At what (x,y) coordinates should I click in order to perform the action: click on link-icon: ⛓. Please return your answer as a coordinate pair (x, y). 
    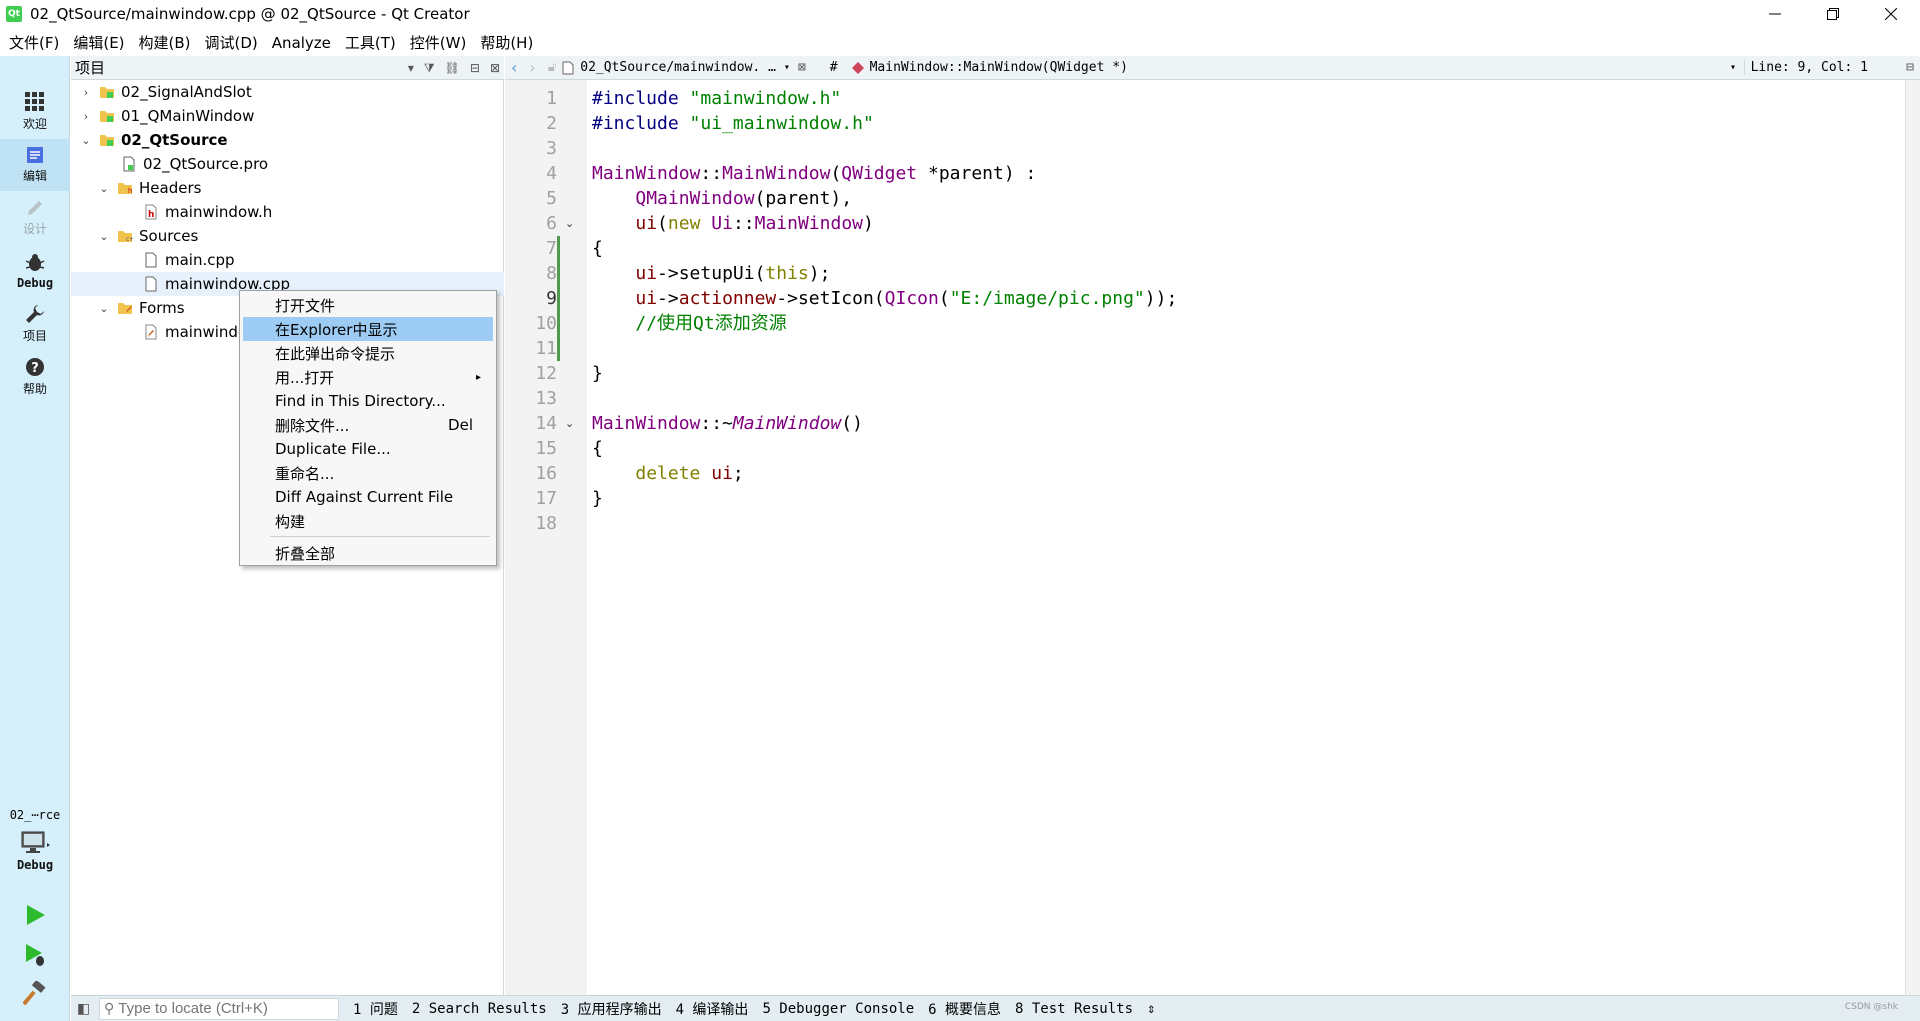
    Looking at the image, I should click on (452, 68).